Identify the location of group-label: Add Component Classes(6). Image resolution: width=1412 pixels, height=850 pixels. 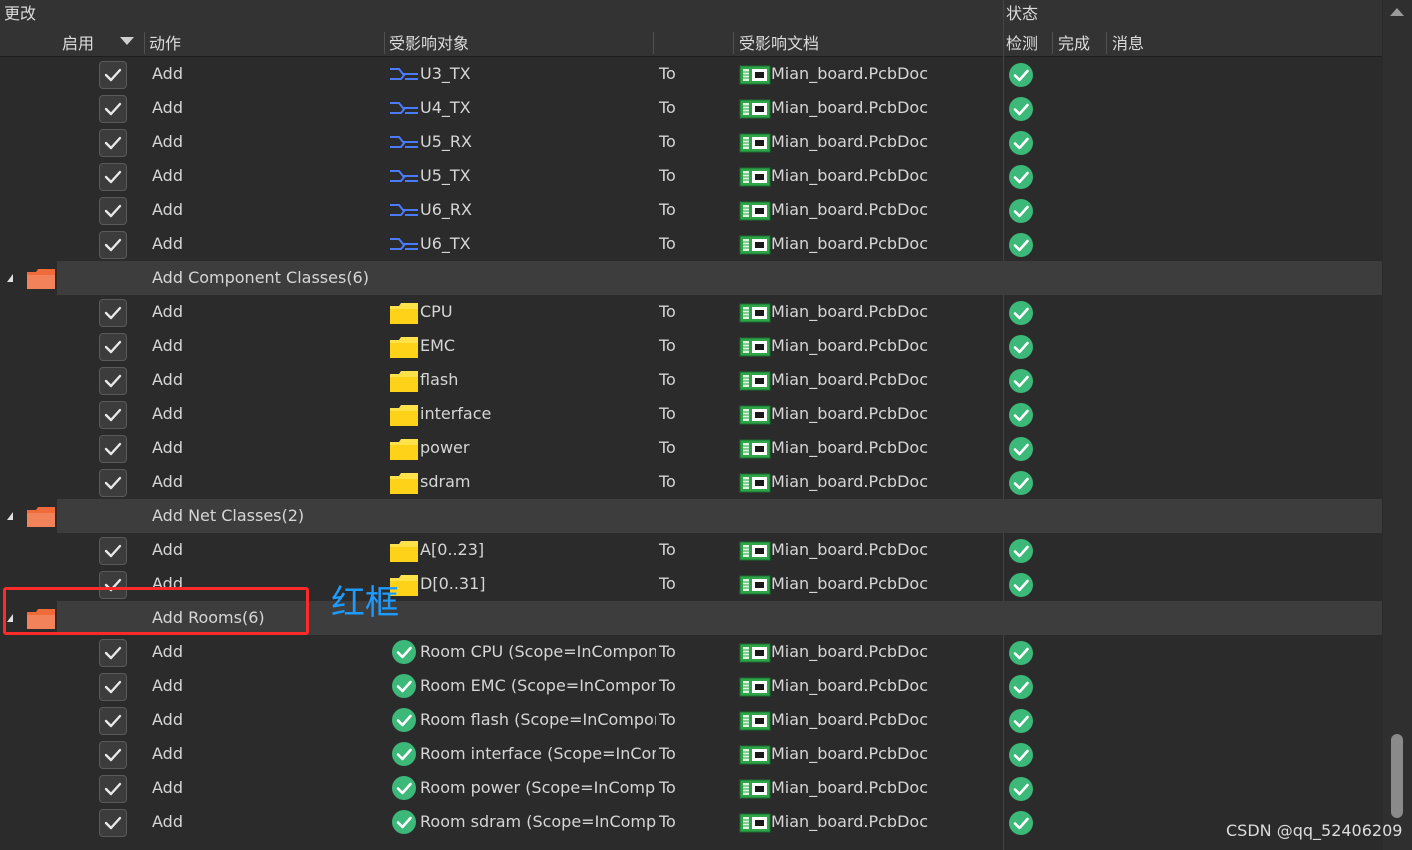
(260, 277).